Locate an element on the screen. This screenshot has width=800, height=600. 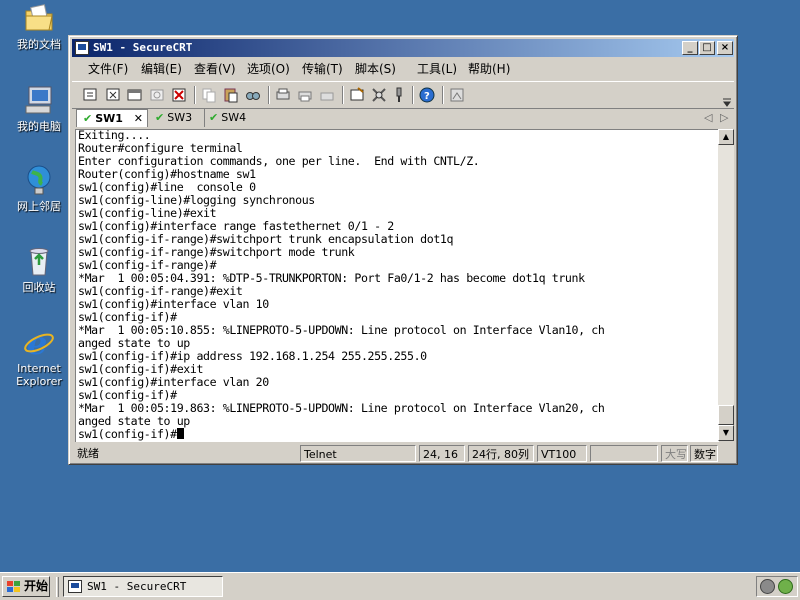
windows-flag-icon is located at coordinates (14, 586).